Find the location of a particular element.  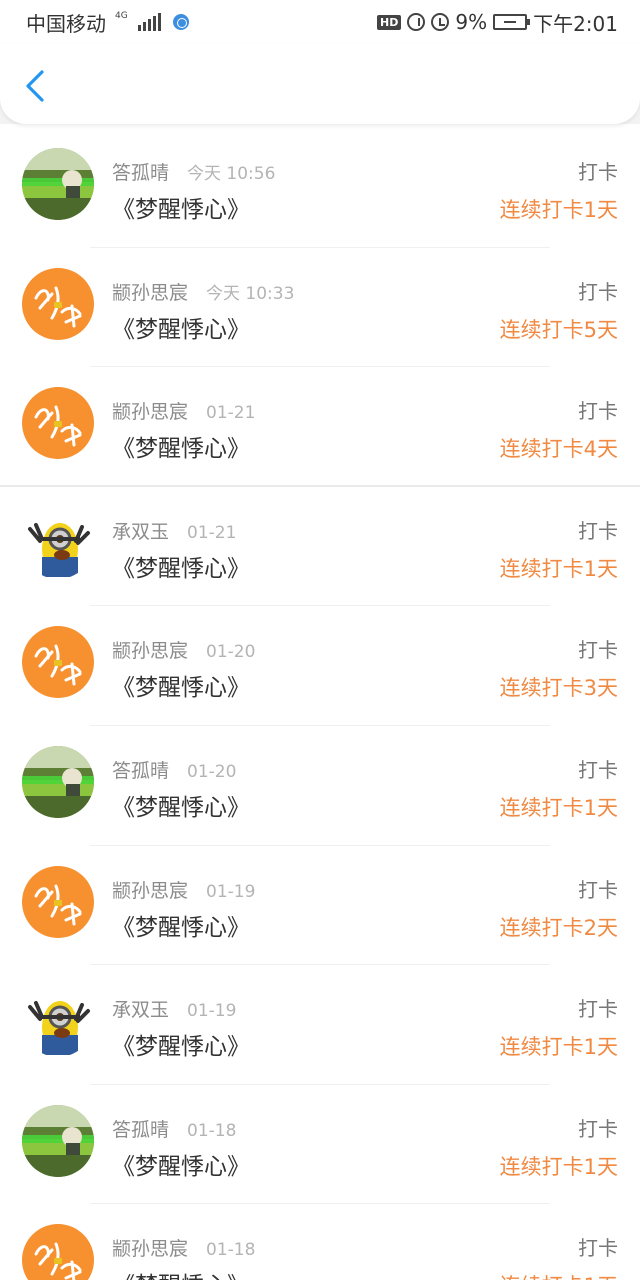

checkin-time: 今天 10:56 is located at coordinates (231, 174).